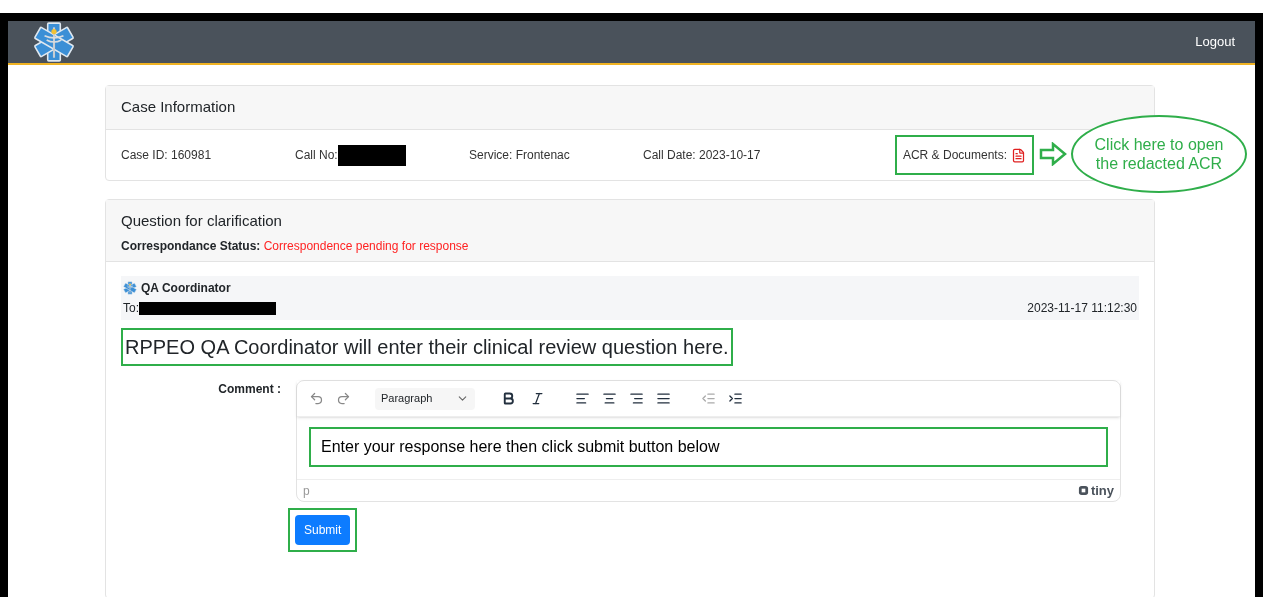 The image size is (1263, 597). Describe the element at coordinates (1083, 490) in the screenshot. I see `brand-logo-icon` at that location.